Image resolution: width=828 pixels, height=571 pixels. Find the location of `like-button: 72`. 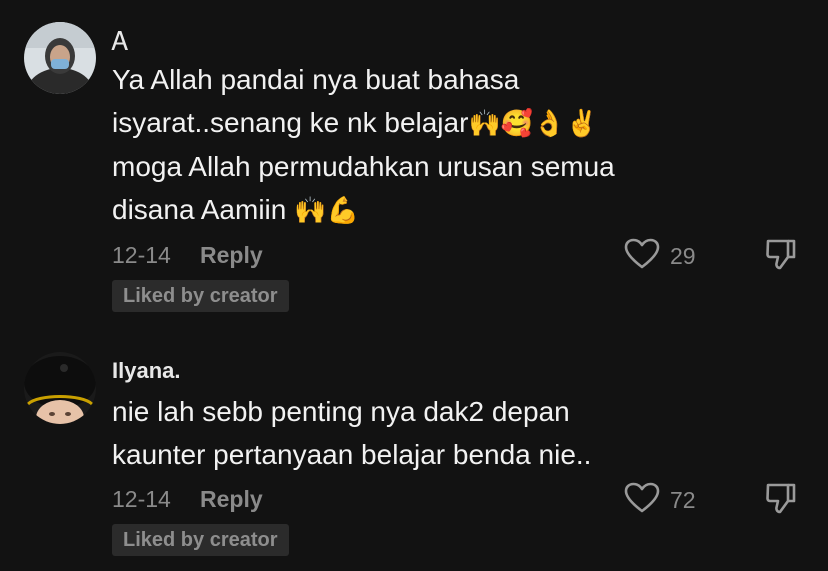

like-button: 72 is located at coordinates (660, 500).